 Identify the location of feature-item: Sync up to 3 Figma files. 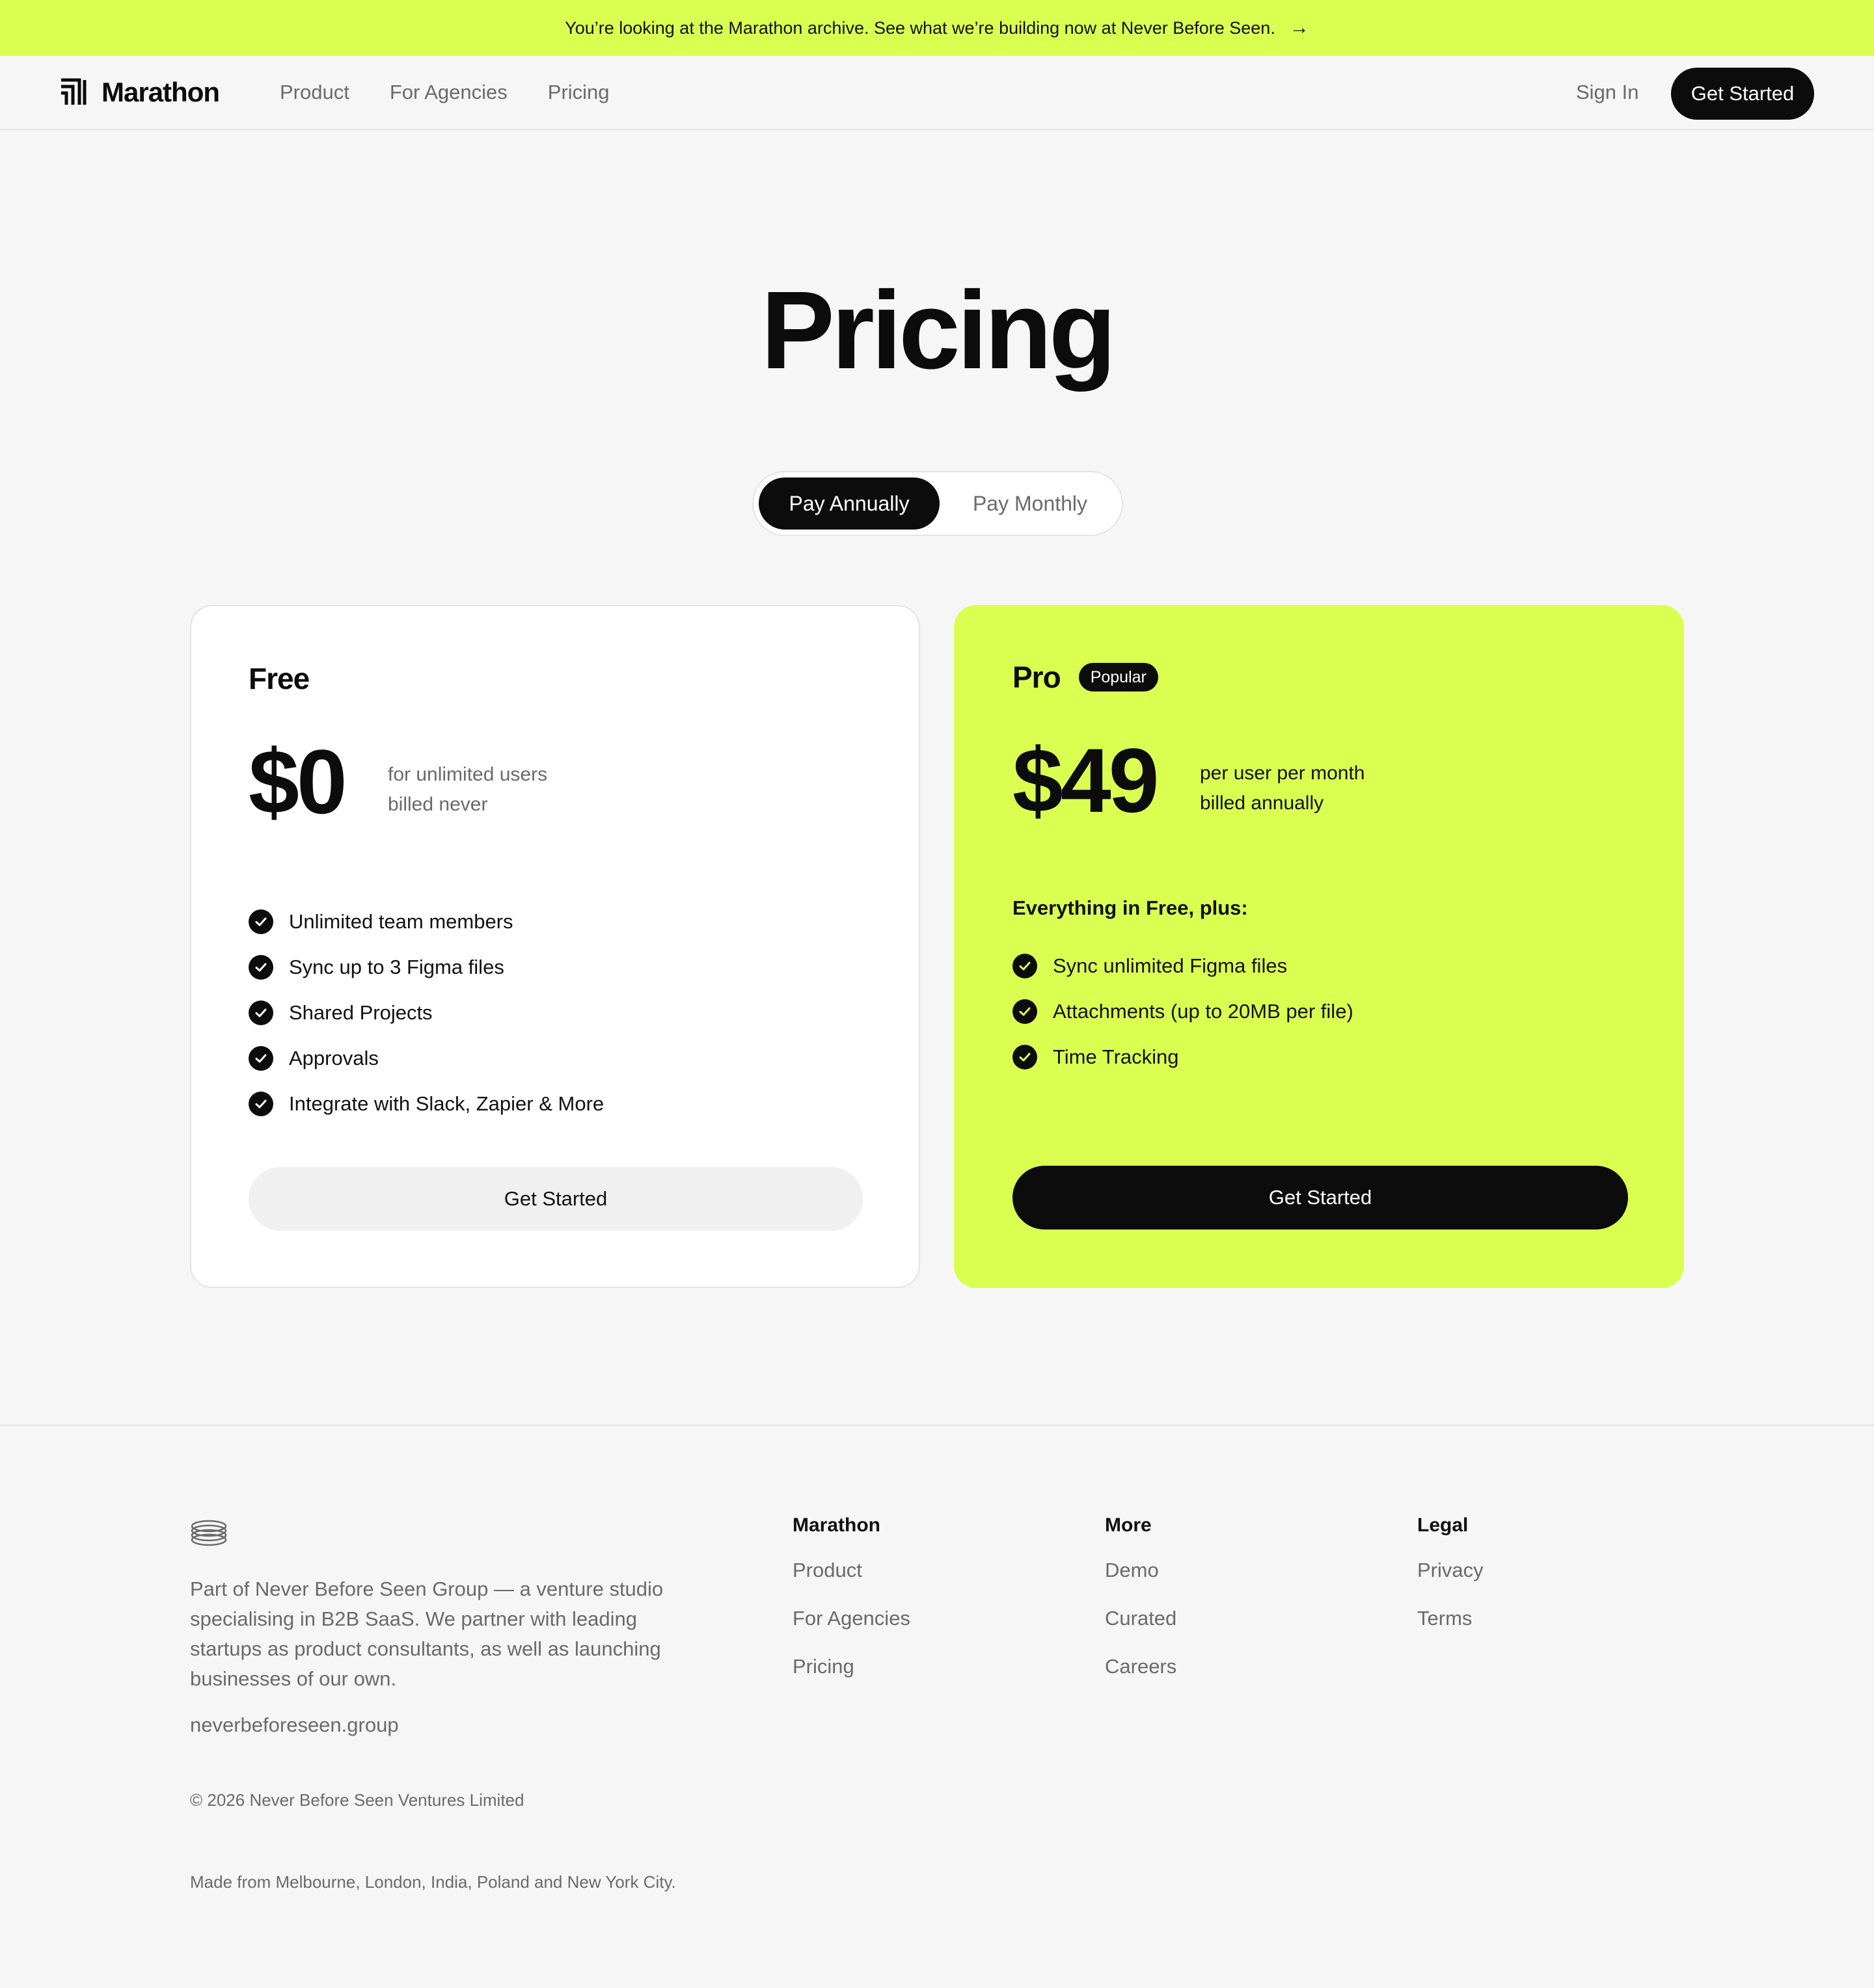
(426, 967).